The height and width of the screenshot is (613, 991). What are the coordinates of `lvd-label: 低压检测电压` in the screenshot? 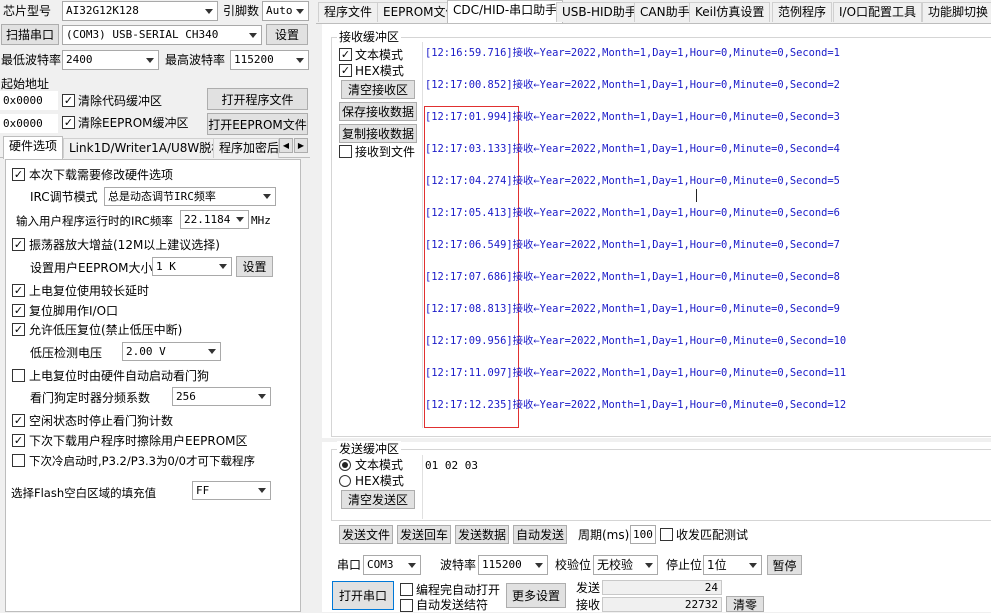 It's located at (66, 353).